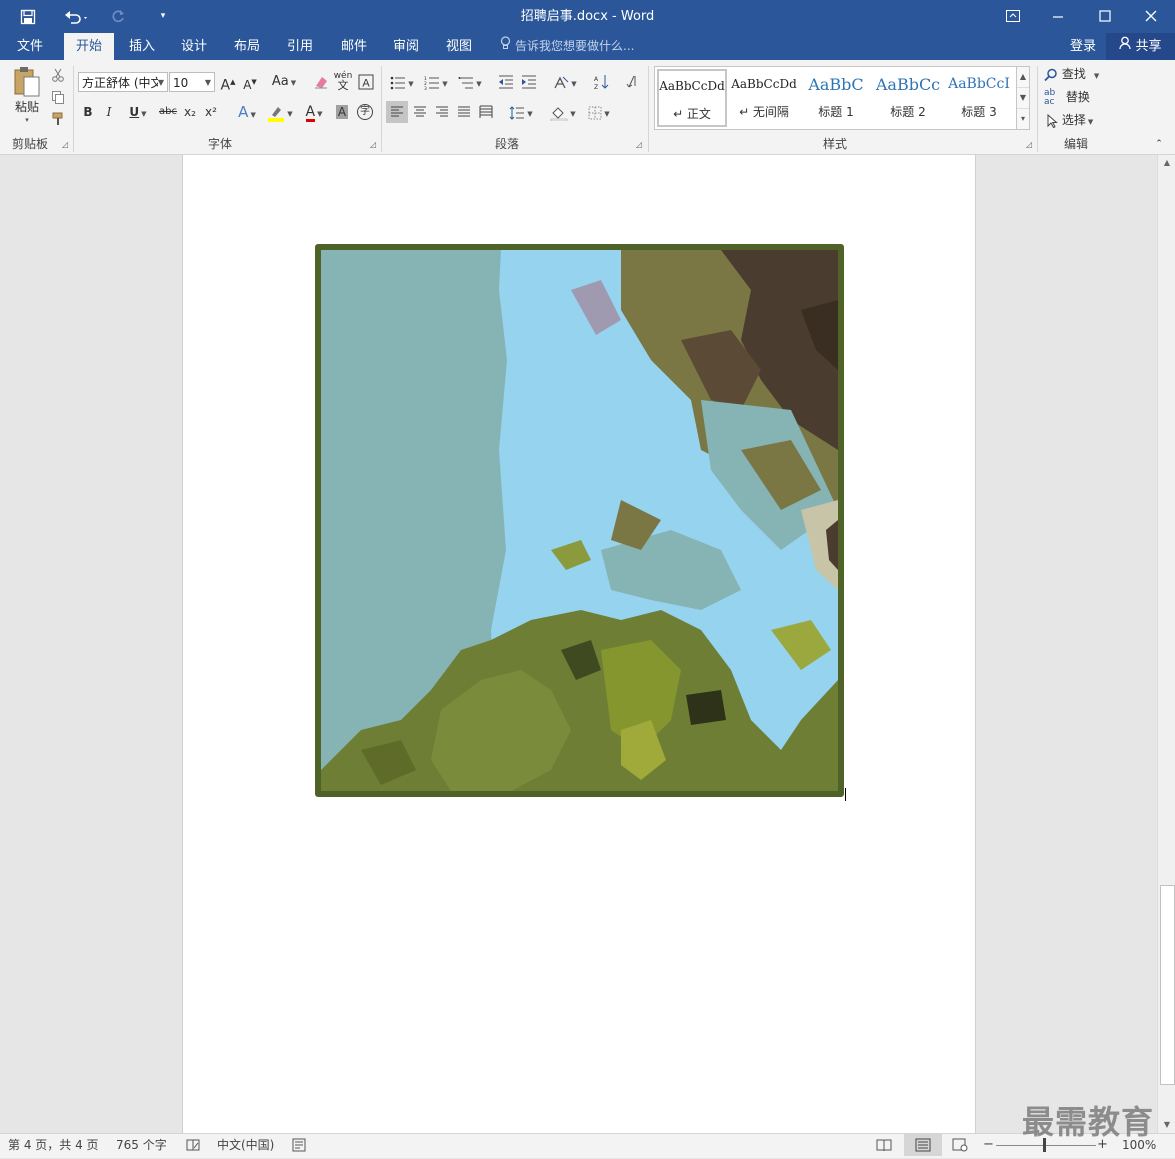 Image resolution: width=1175 pixels, height=1159 pixels. What do you see at coordinates (163, 16) in the screenshot?
I see `customize-icon: ▾` at bounding box center [163, 16].